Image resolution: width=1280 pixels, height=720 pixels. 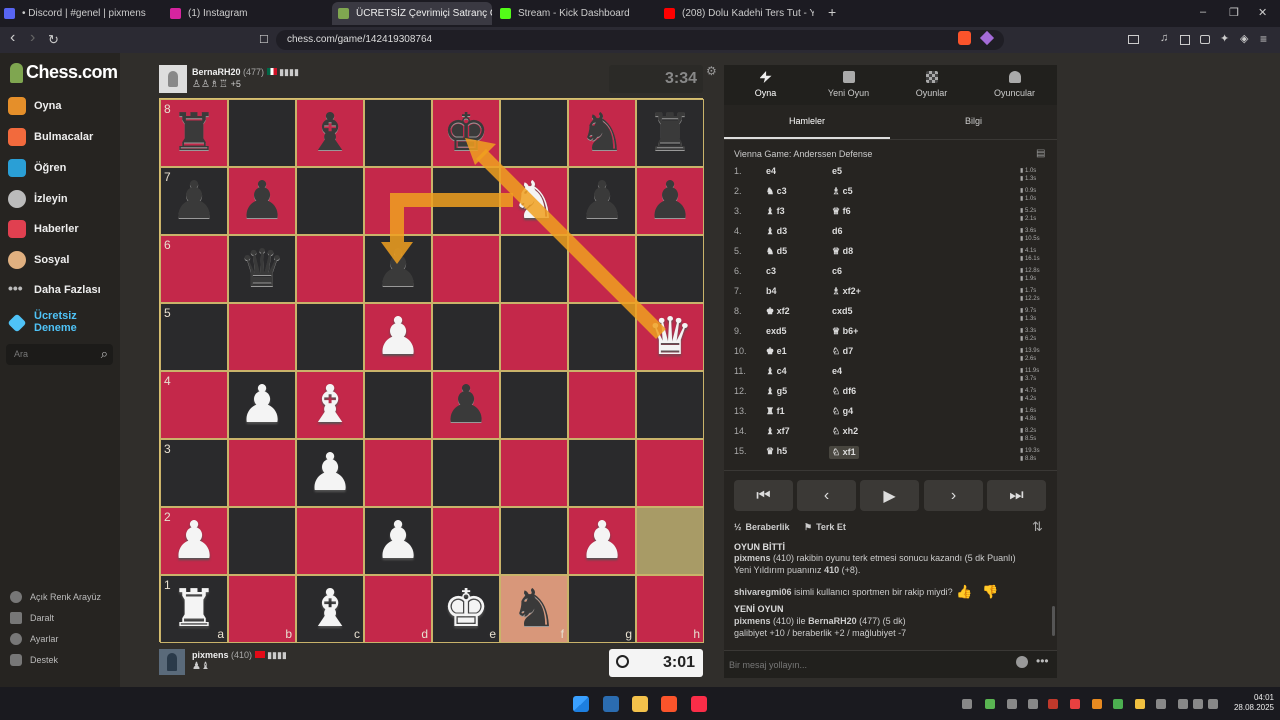 I want to click on black-move: ♗ c5, so click(x=842, y=191).